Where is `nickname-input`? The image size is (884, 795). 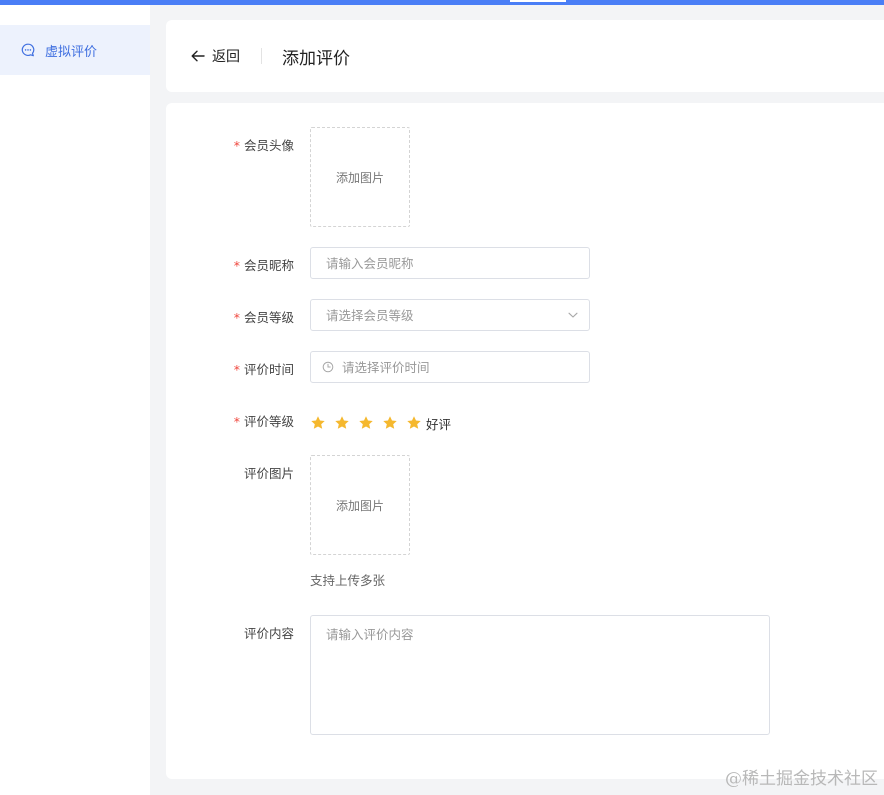
nickname-input is located at coordinates (450, 263).